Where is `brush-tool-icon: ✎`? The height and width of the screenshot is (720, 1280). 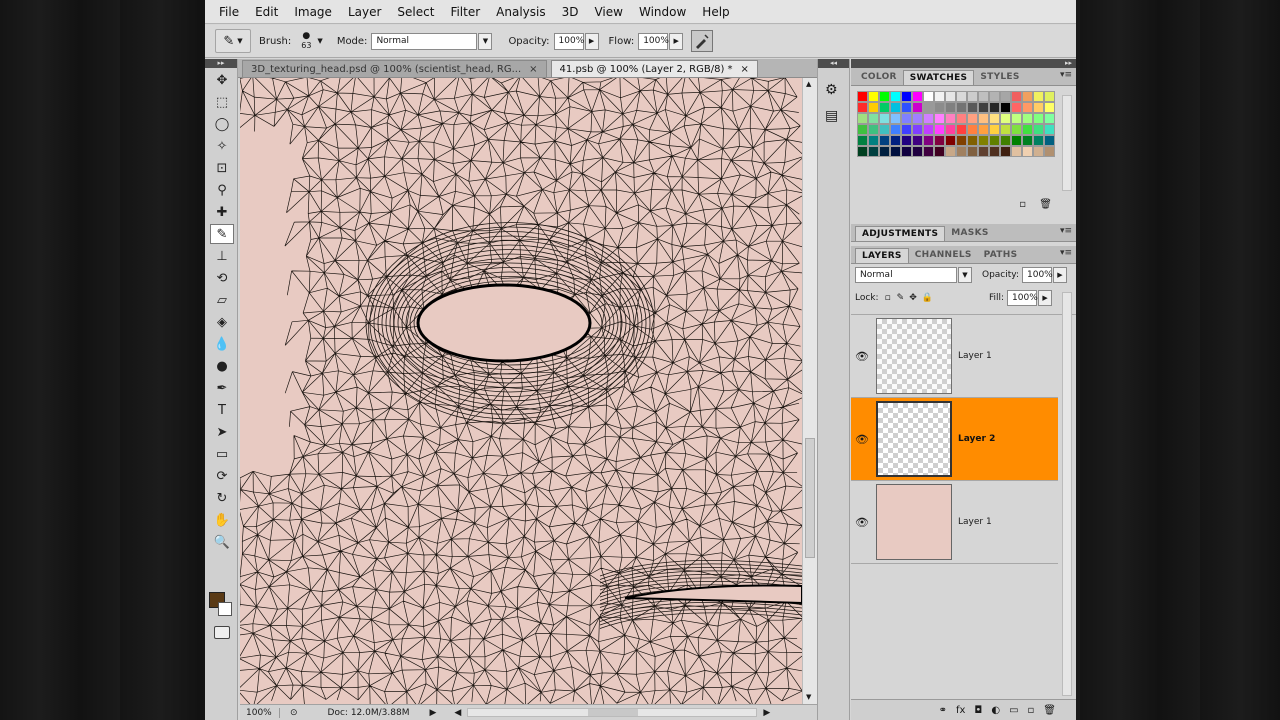 brush-tool-icon: ✎ is located at coordinates (222, 234).